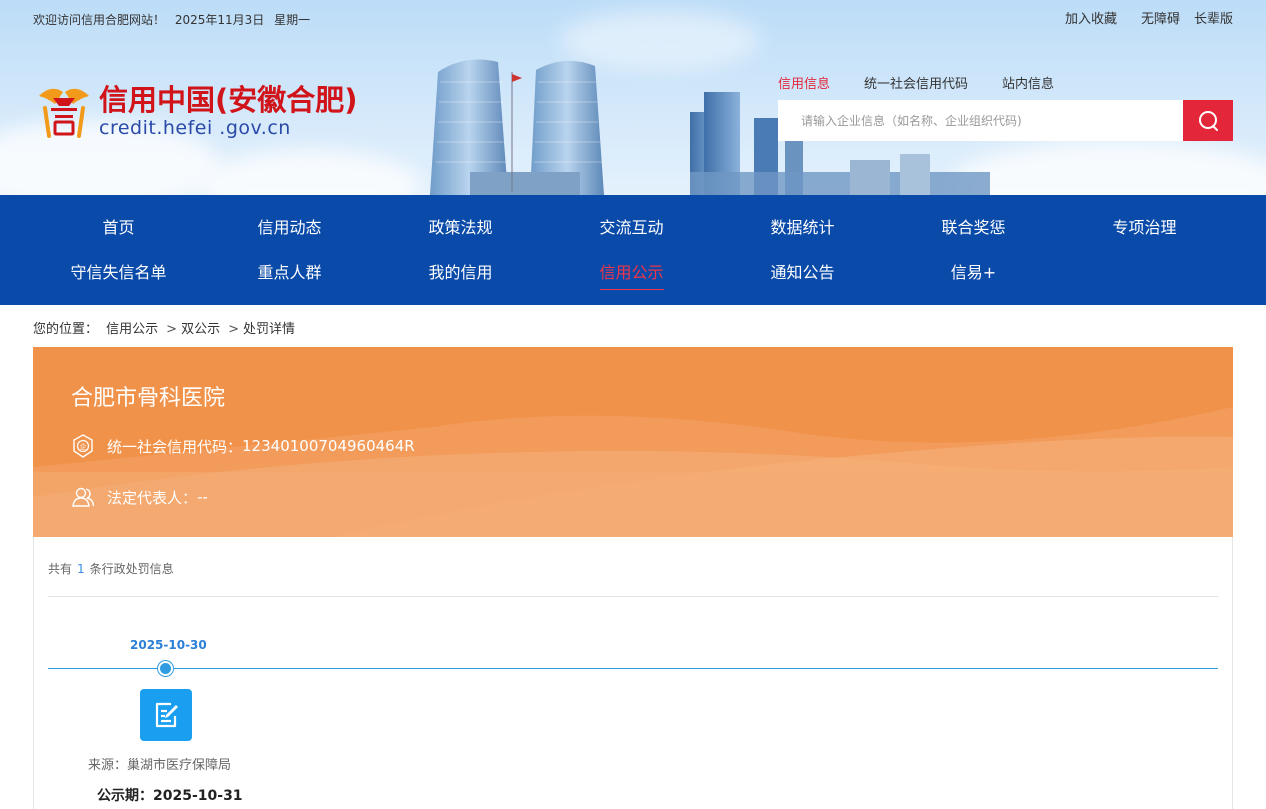 Image resolution: width=1266 pixels, height=809 pixels. I want to click on nav-credit-publicity: 信用公示, so click(631, 273).